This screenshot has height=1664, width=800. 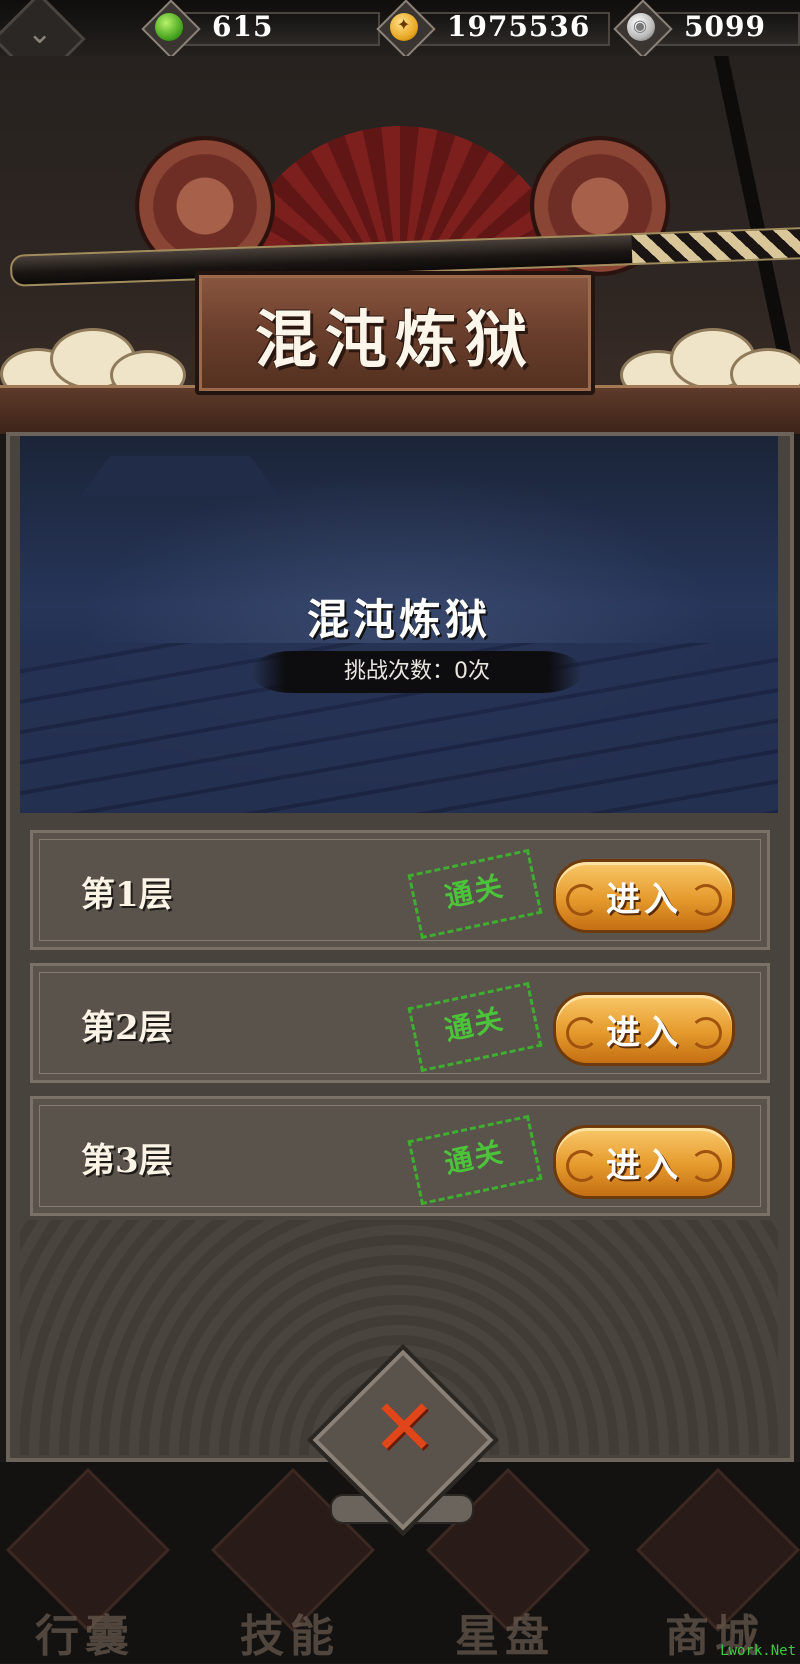 I want to click on silver-resource: 5099, so click(x=706, y=29).